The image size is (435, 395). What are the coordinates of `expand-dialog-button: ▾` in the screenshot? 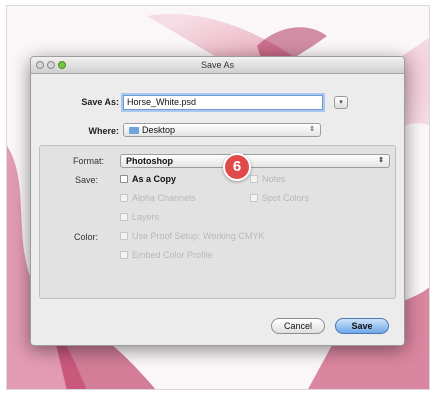 It's located at (341, 102).